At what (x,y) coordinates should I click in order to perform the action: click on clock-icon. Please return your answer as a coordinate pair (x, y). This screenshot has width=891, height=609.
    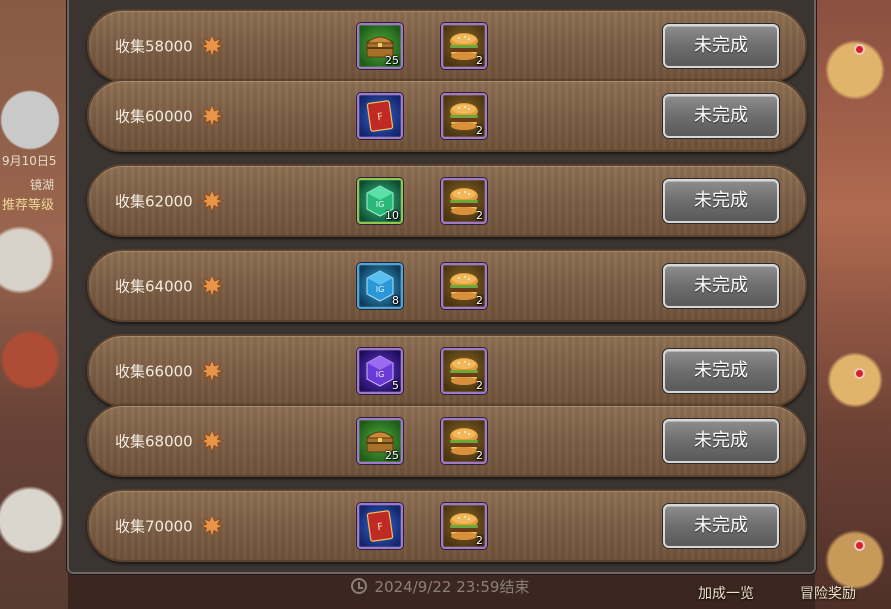
    Looking at the image, I should click on (358, 586).